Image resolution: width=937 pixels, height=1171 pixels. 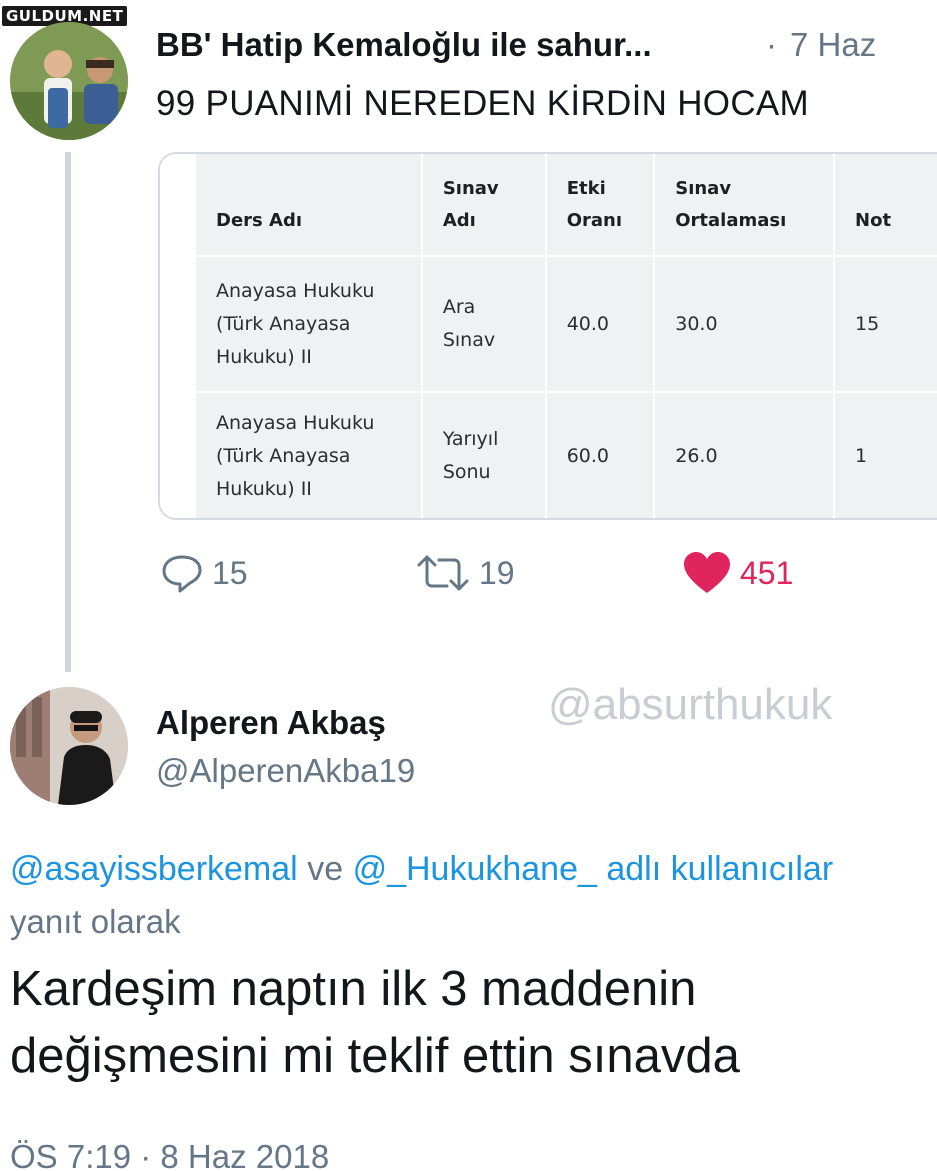 What do you see at coordinates (230, 572) in the screenshot?
I see `reply-count: 15` at bounding box center [230, 572].